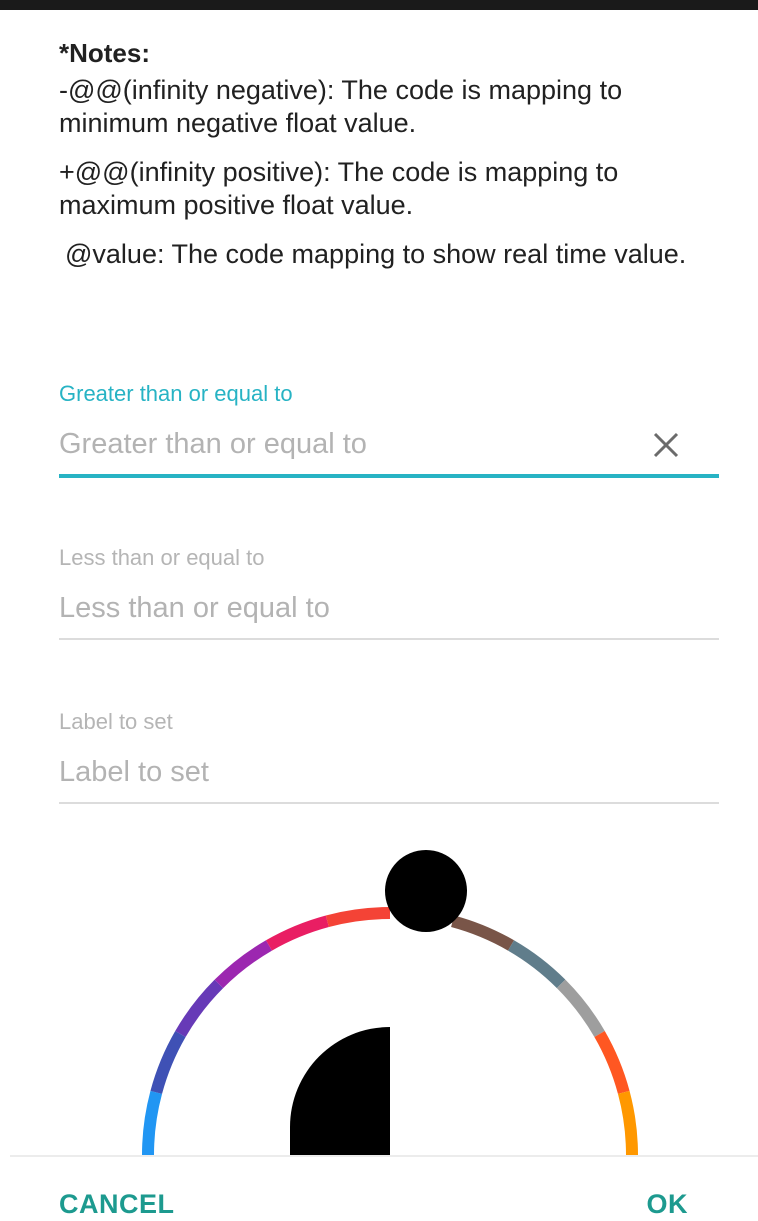 The width and height of the screenshot is (758, 1221). What do you see at coordinates (384, 1188) in the screenshot?
I see `dialog-button-bar: CANCEL OK` at bounding box center [384, 1188].